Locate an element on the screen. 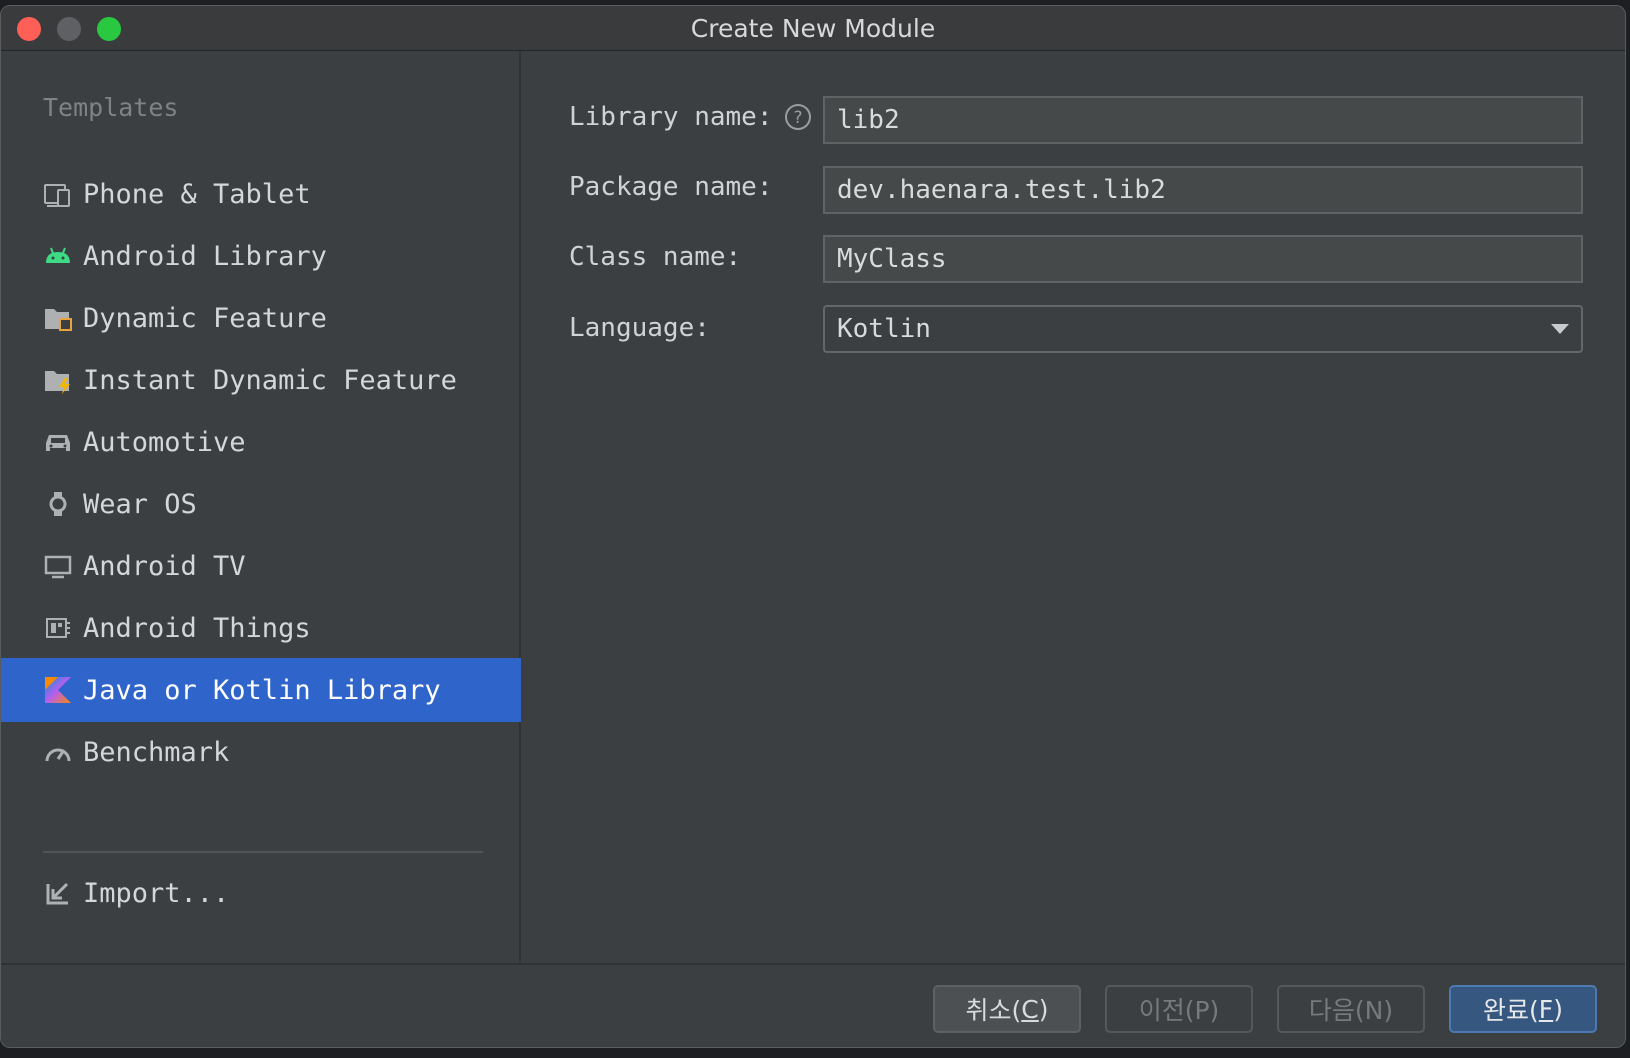 The height and width of the screenshot is (1058, 1630). window-title: Create New Module is located at coordinates (813, 28).